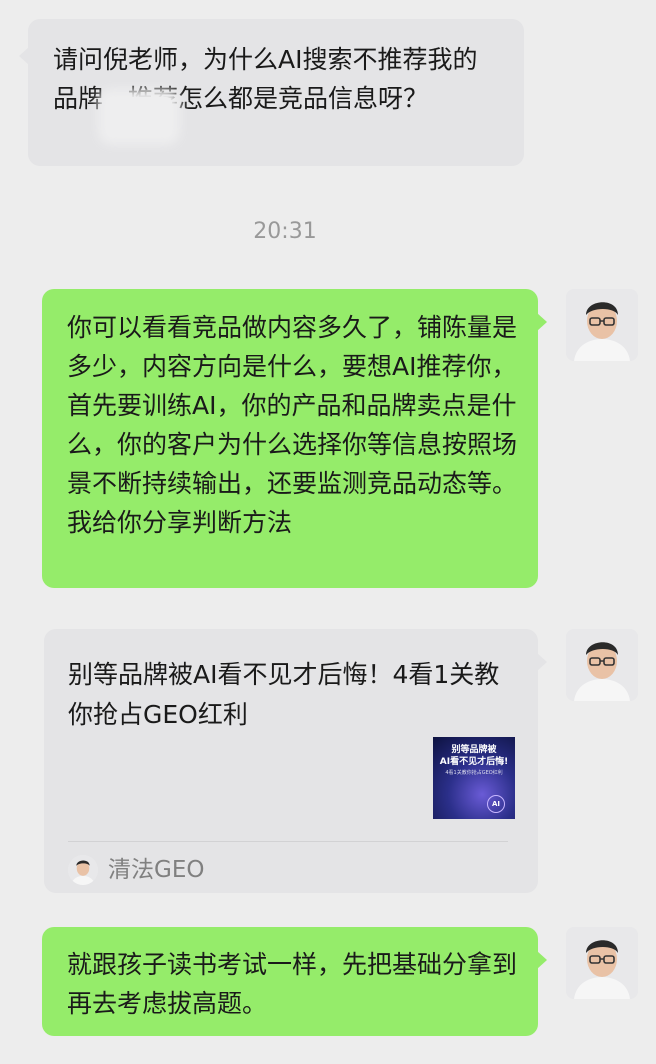 Image resolution: width=656 pixels, height=1064 pixels. I want to click on card-title: 别等品牌被AI看不见才后悔！4看1关教你抢占GEO红利, so click(284, 694).